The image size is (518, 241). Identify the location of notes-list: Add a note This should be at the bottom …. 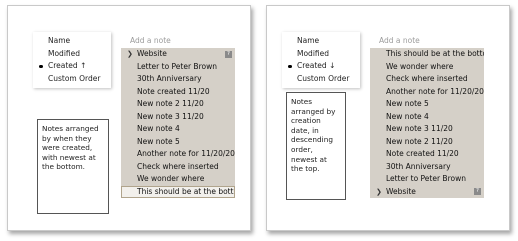
(427, 116).